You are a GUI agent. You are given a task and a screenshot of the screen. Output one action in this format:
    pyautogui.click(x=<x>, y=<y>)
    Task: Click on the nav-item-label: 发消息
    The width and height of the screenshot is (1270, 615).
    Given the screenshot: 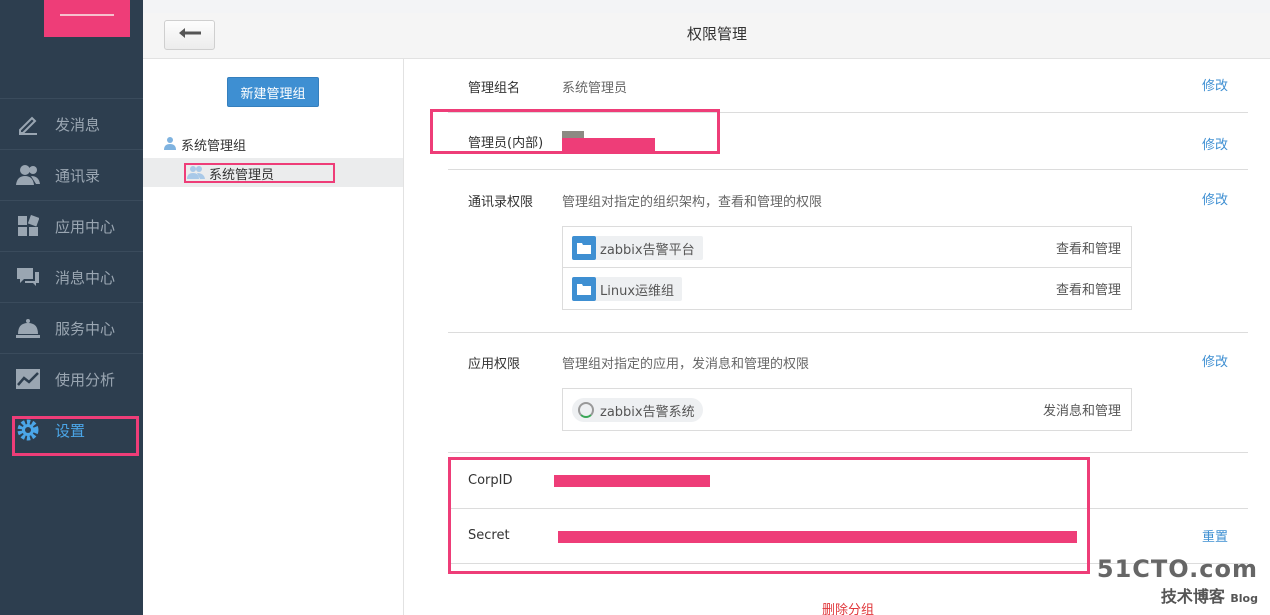 What is the action you would take?
    pyautogui.click(x=78, y=124)
    